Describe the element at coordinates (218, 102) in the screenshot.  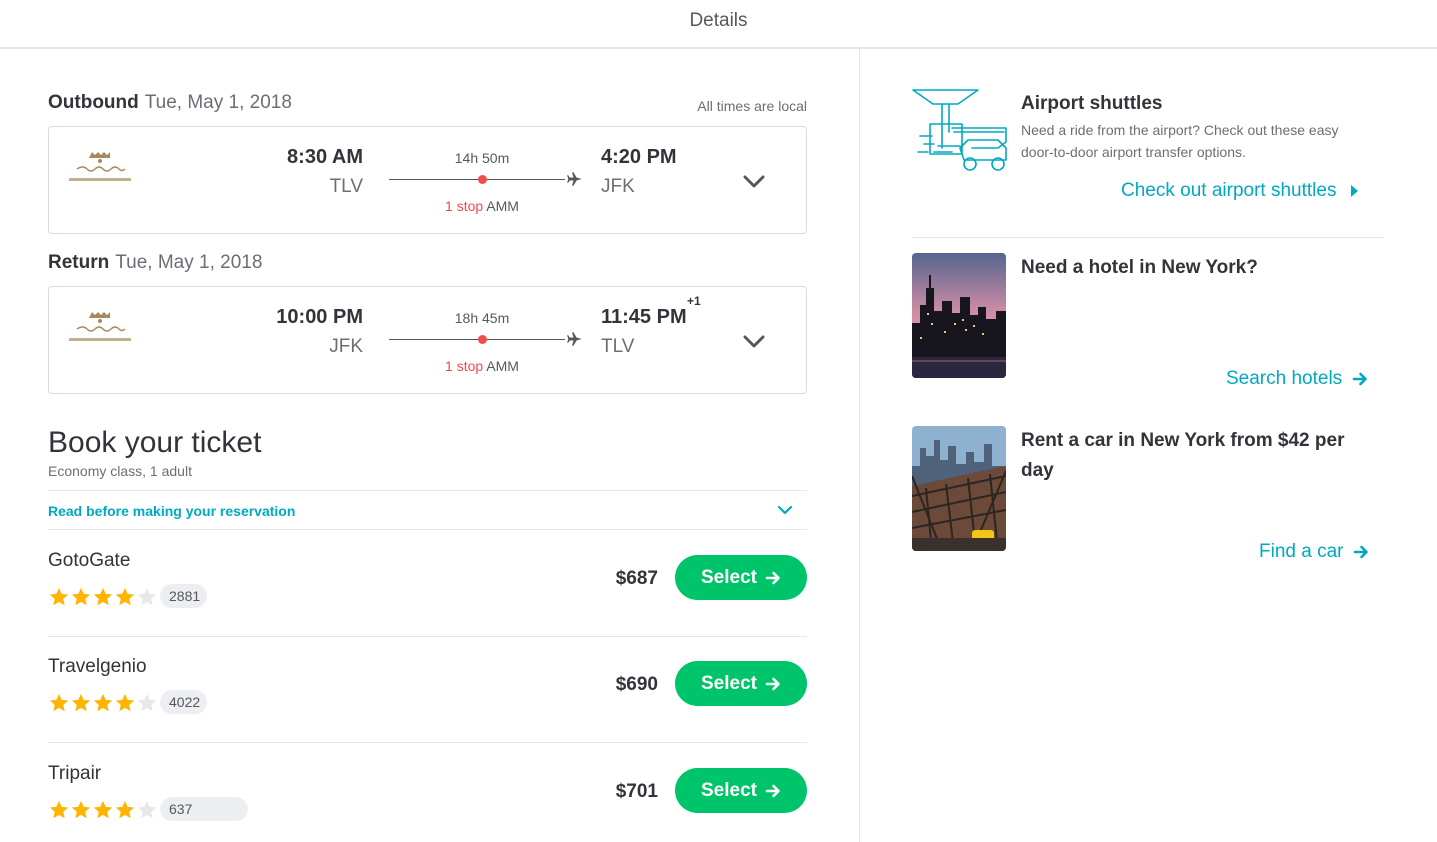
I see `outbound-date: Tue, May 1, 2018` at that location.